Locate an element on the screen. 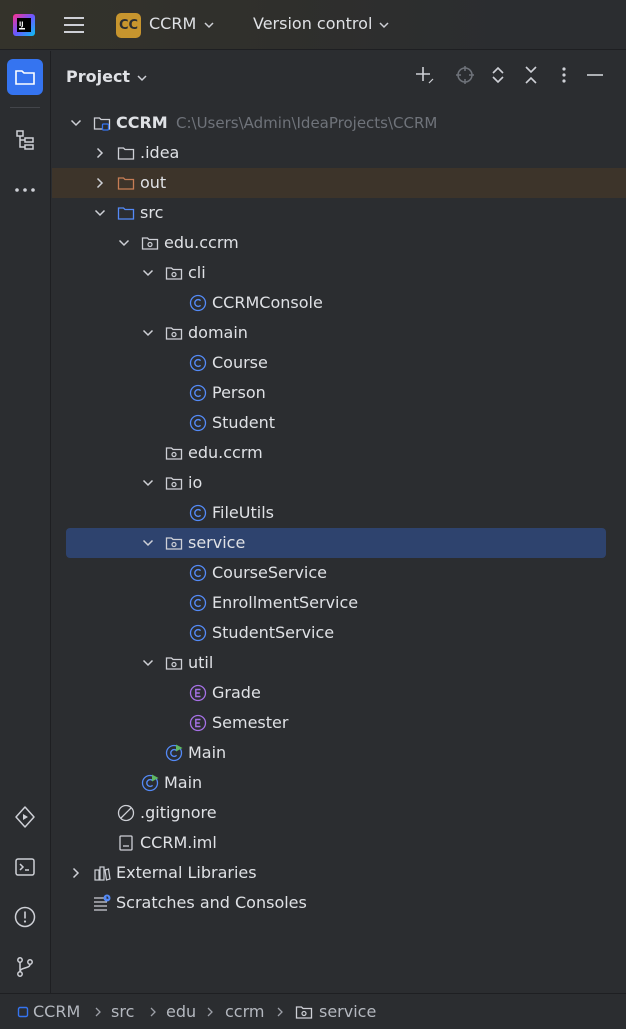 This screenshot has width=626, height=1029. terminal-tool-button is located at coordinates (25, 867).